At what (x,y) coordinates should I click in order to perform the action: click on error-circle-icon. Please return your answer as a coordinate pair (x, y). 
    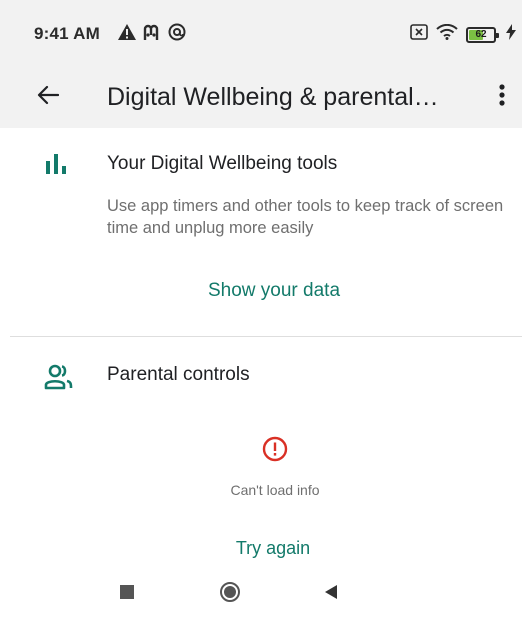
    Looking at the image, I should click on (275, 449).